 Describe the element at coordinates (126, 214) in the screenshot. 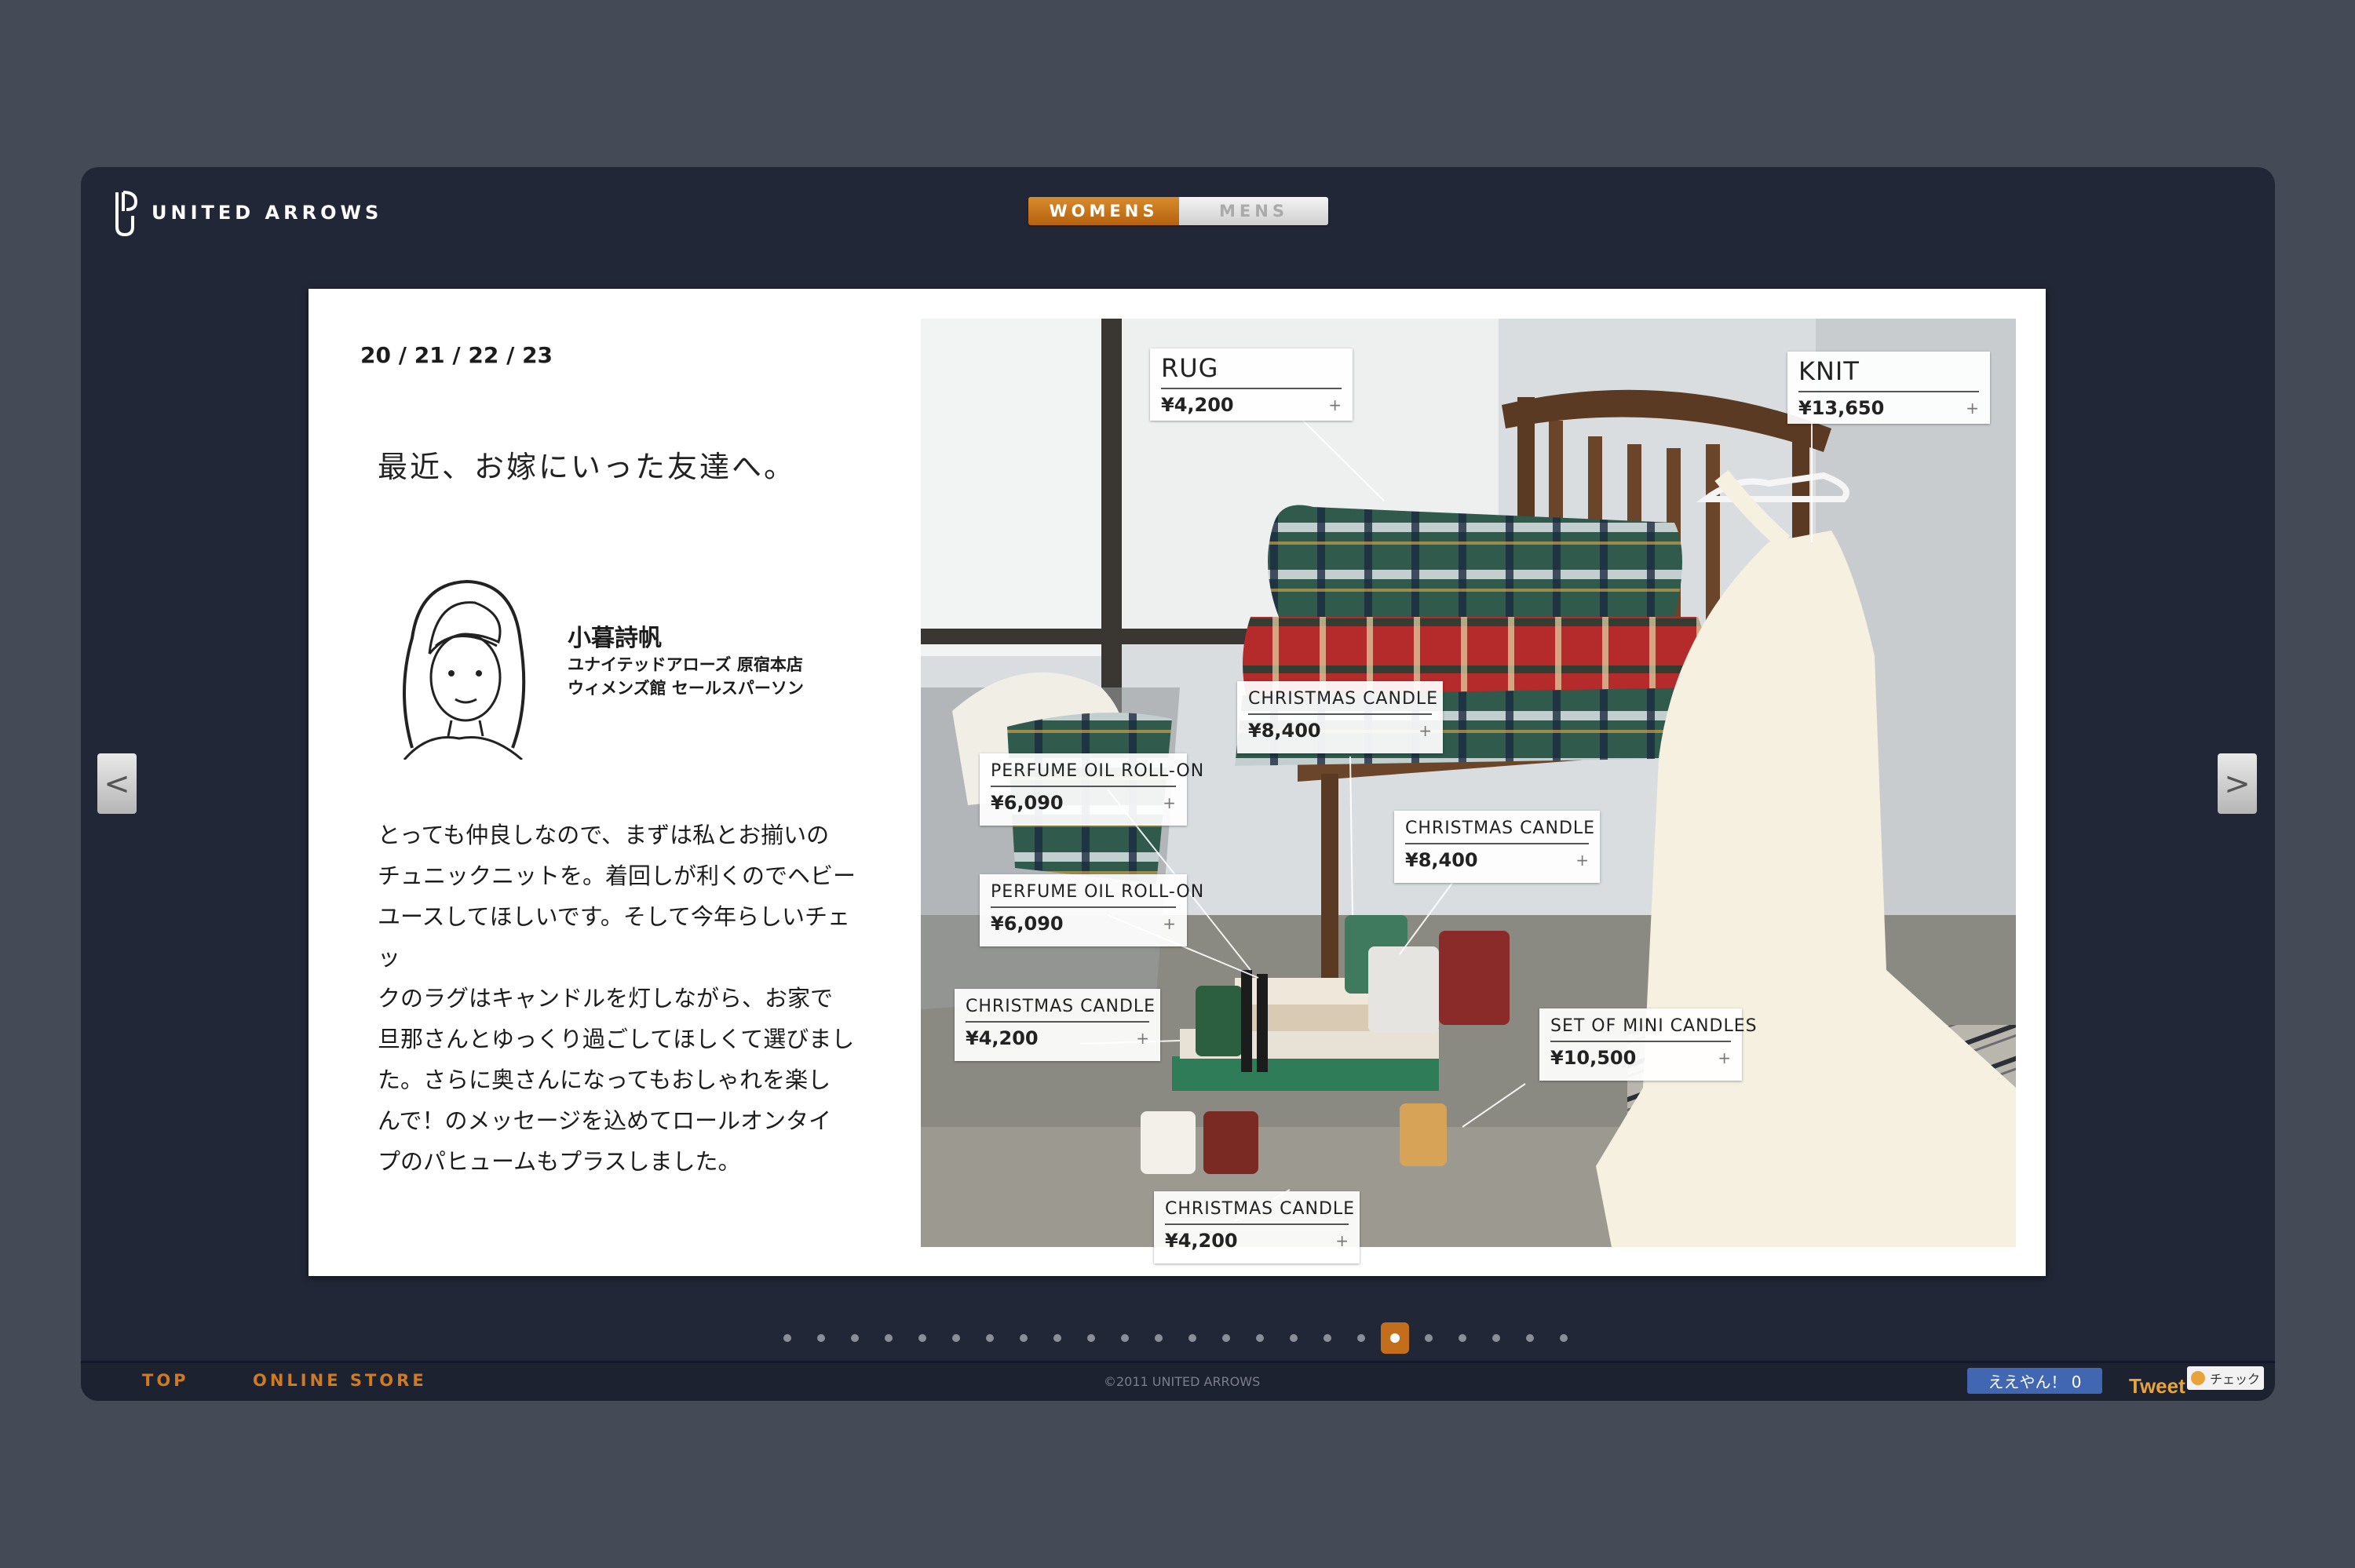

I see `brand-logo-icon` at that location.